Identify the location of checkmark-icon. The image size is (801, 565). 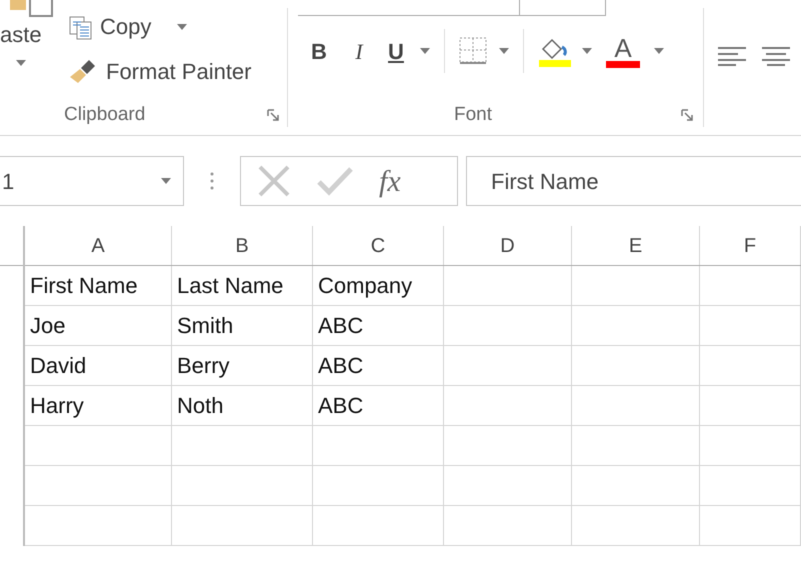
(335, 181).